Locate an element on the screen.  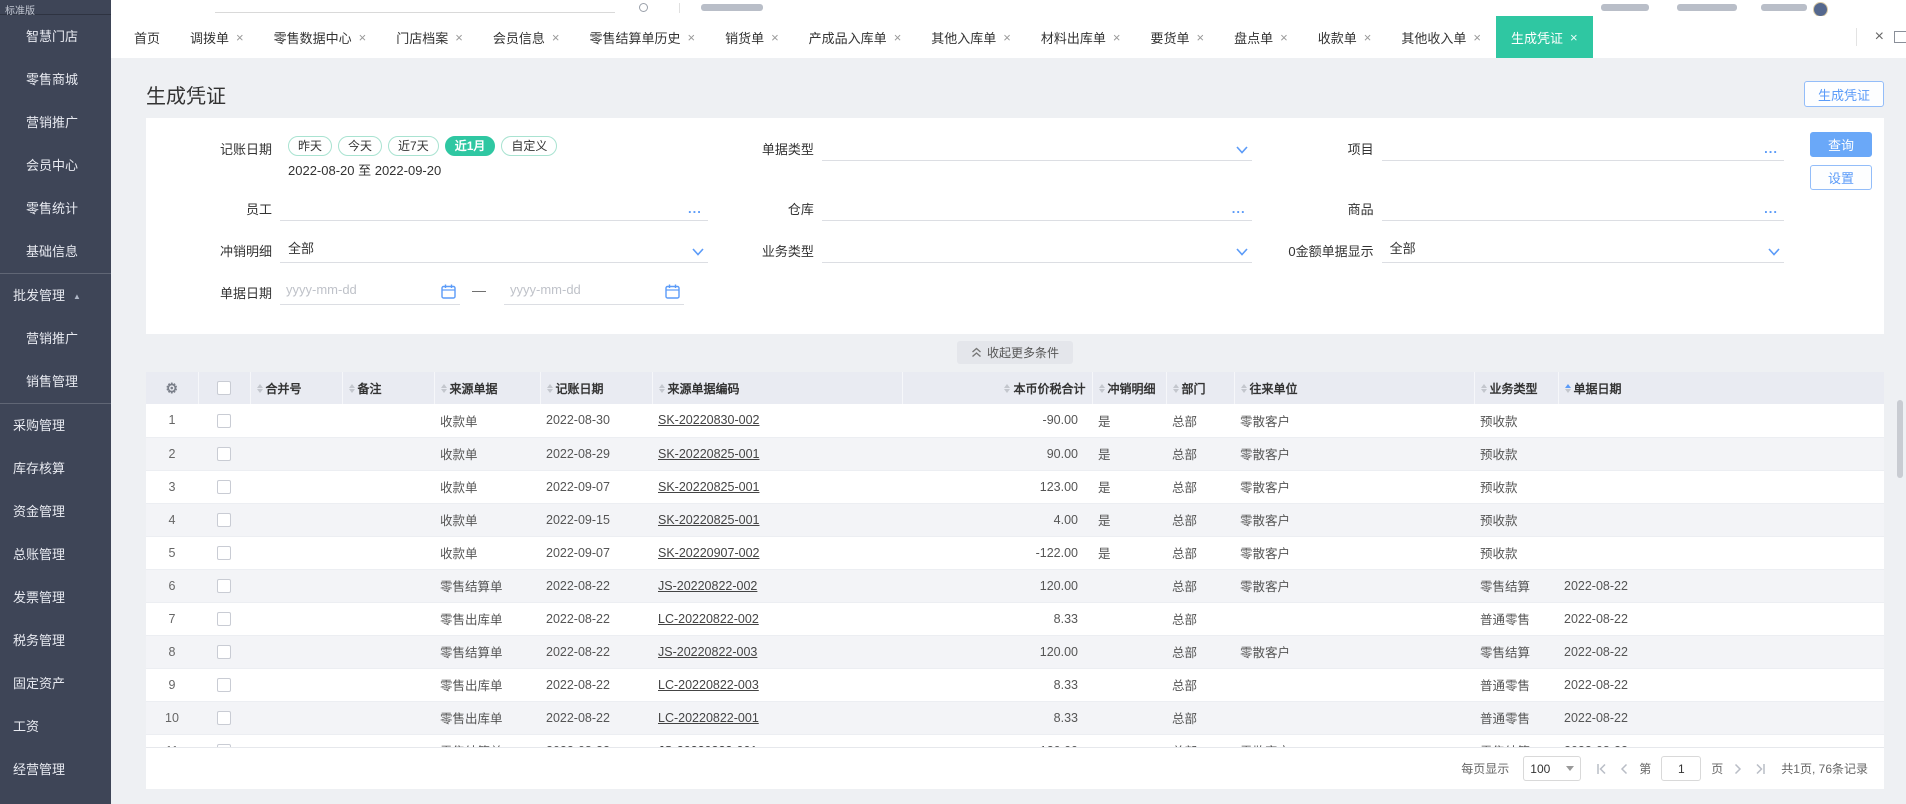
source-doc-code-link: SK-20220907-002 is located at coordinates (708, 553).